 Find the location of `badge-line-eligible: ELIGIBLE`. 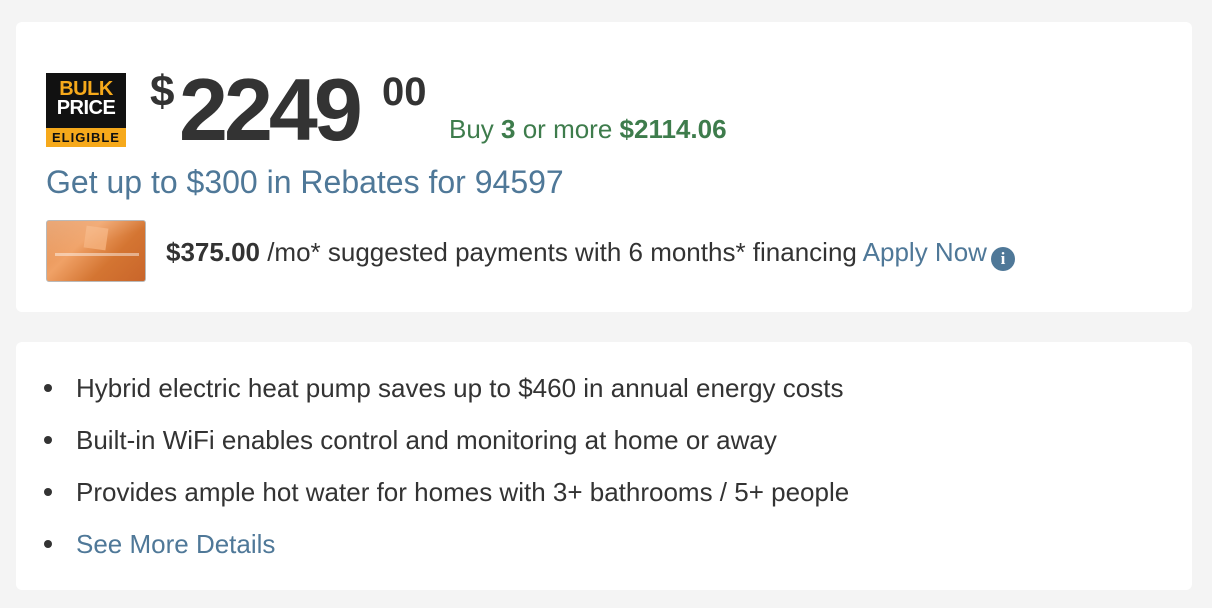

badge-line-eligible: ELIGIBLE is located at coordinates (86, 137).